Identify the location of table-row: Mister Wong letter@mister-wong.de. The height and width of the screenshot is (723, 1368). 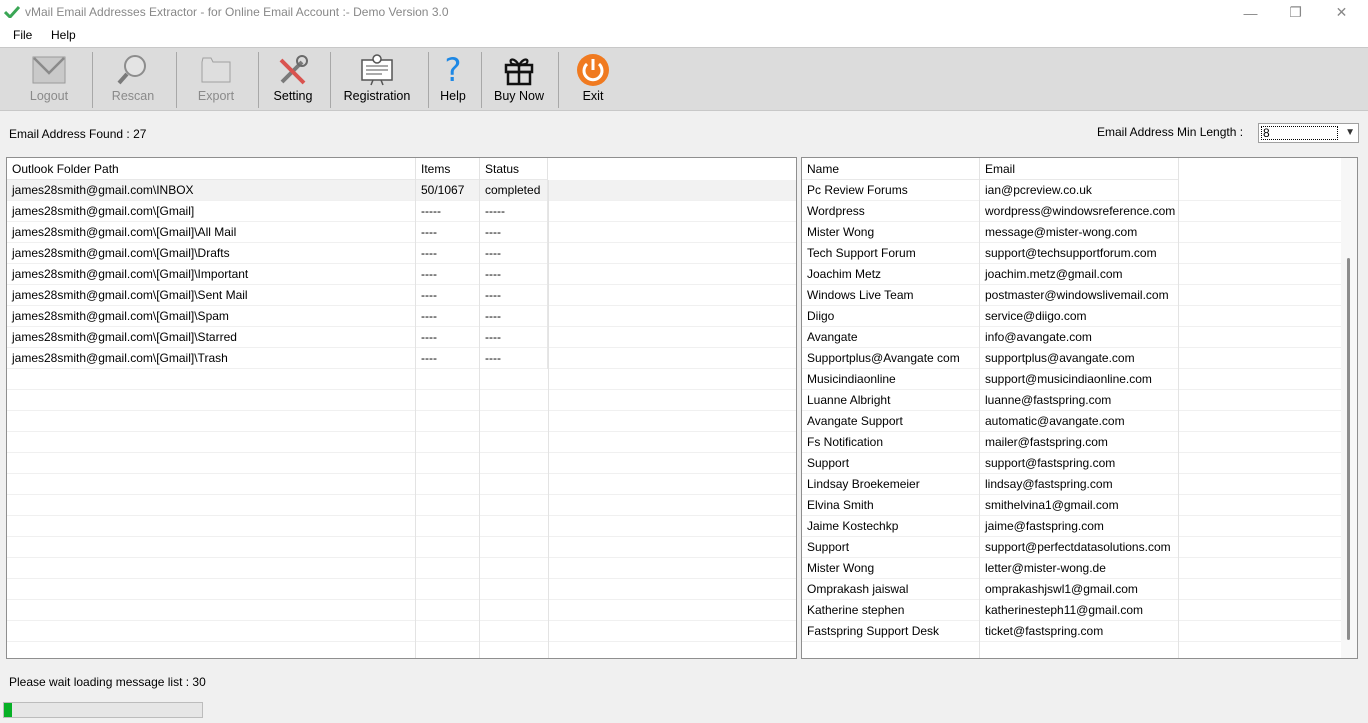
(1072, 568).